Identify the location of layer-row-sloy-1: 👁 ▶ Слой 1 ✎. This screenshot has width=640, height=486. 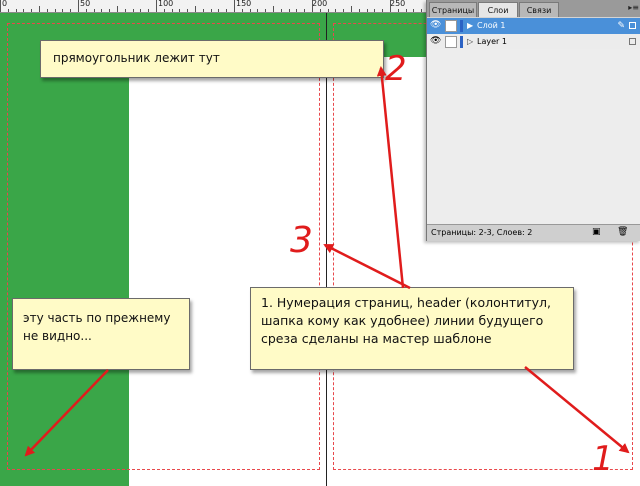
(533, 26).